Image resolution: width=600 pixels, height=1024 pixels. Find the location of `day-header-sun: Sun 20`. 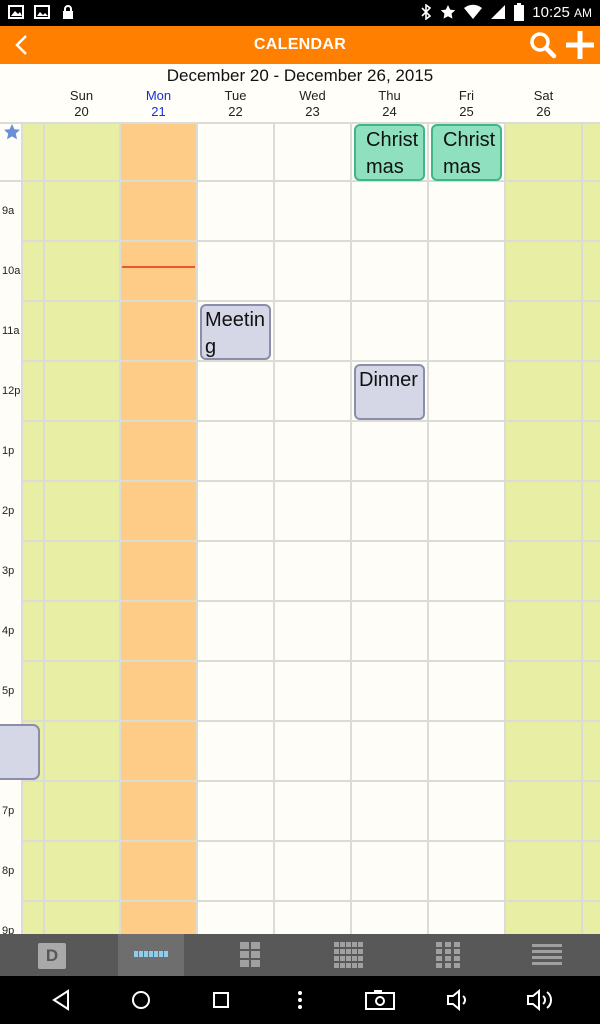

day-header-sun: Sun 20 is located at coordinates (81, 104).